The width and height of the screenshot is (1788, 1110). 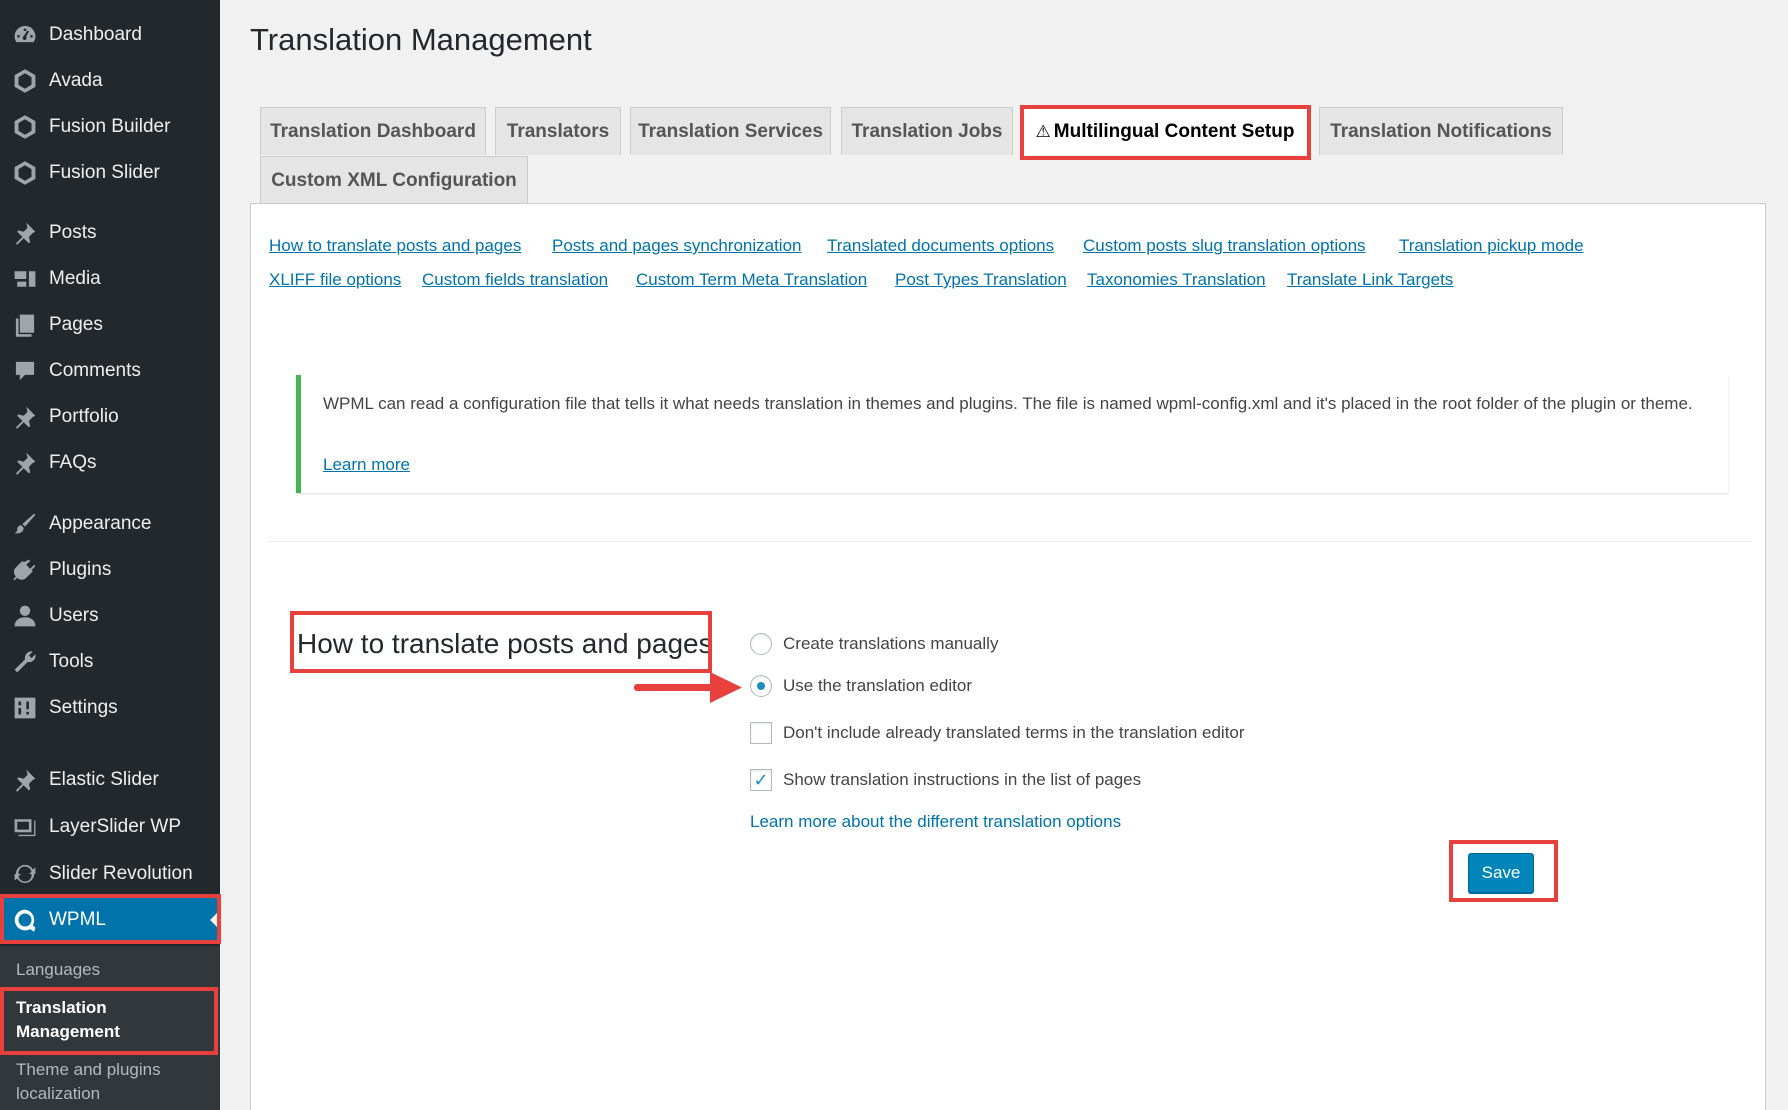 What do you see at coordinates (24, 874) in the screenshot?
I see `refresh-icon` at bounding box center [24, 874].